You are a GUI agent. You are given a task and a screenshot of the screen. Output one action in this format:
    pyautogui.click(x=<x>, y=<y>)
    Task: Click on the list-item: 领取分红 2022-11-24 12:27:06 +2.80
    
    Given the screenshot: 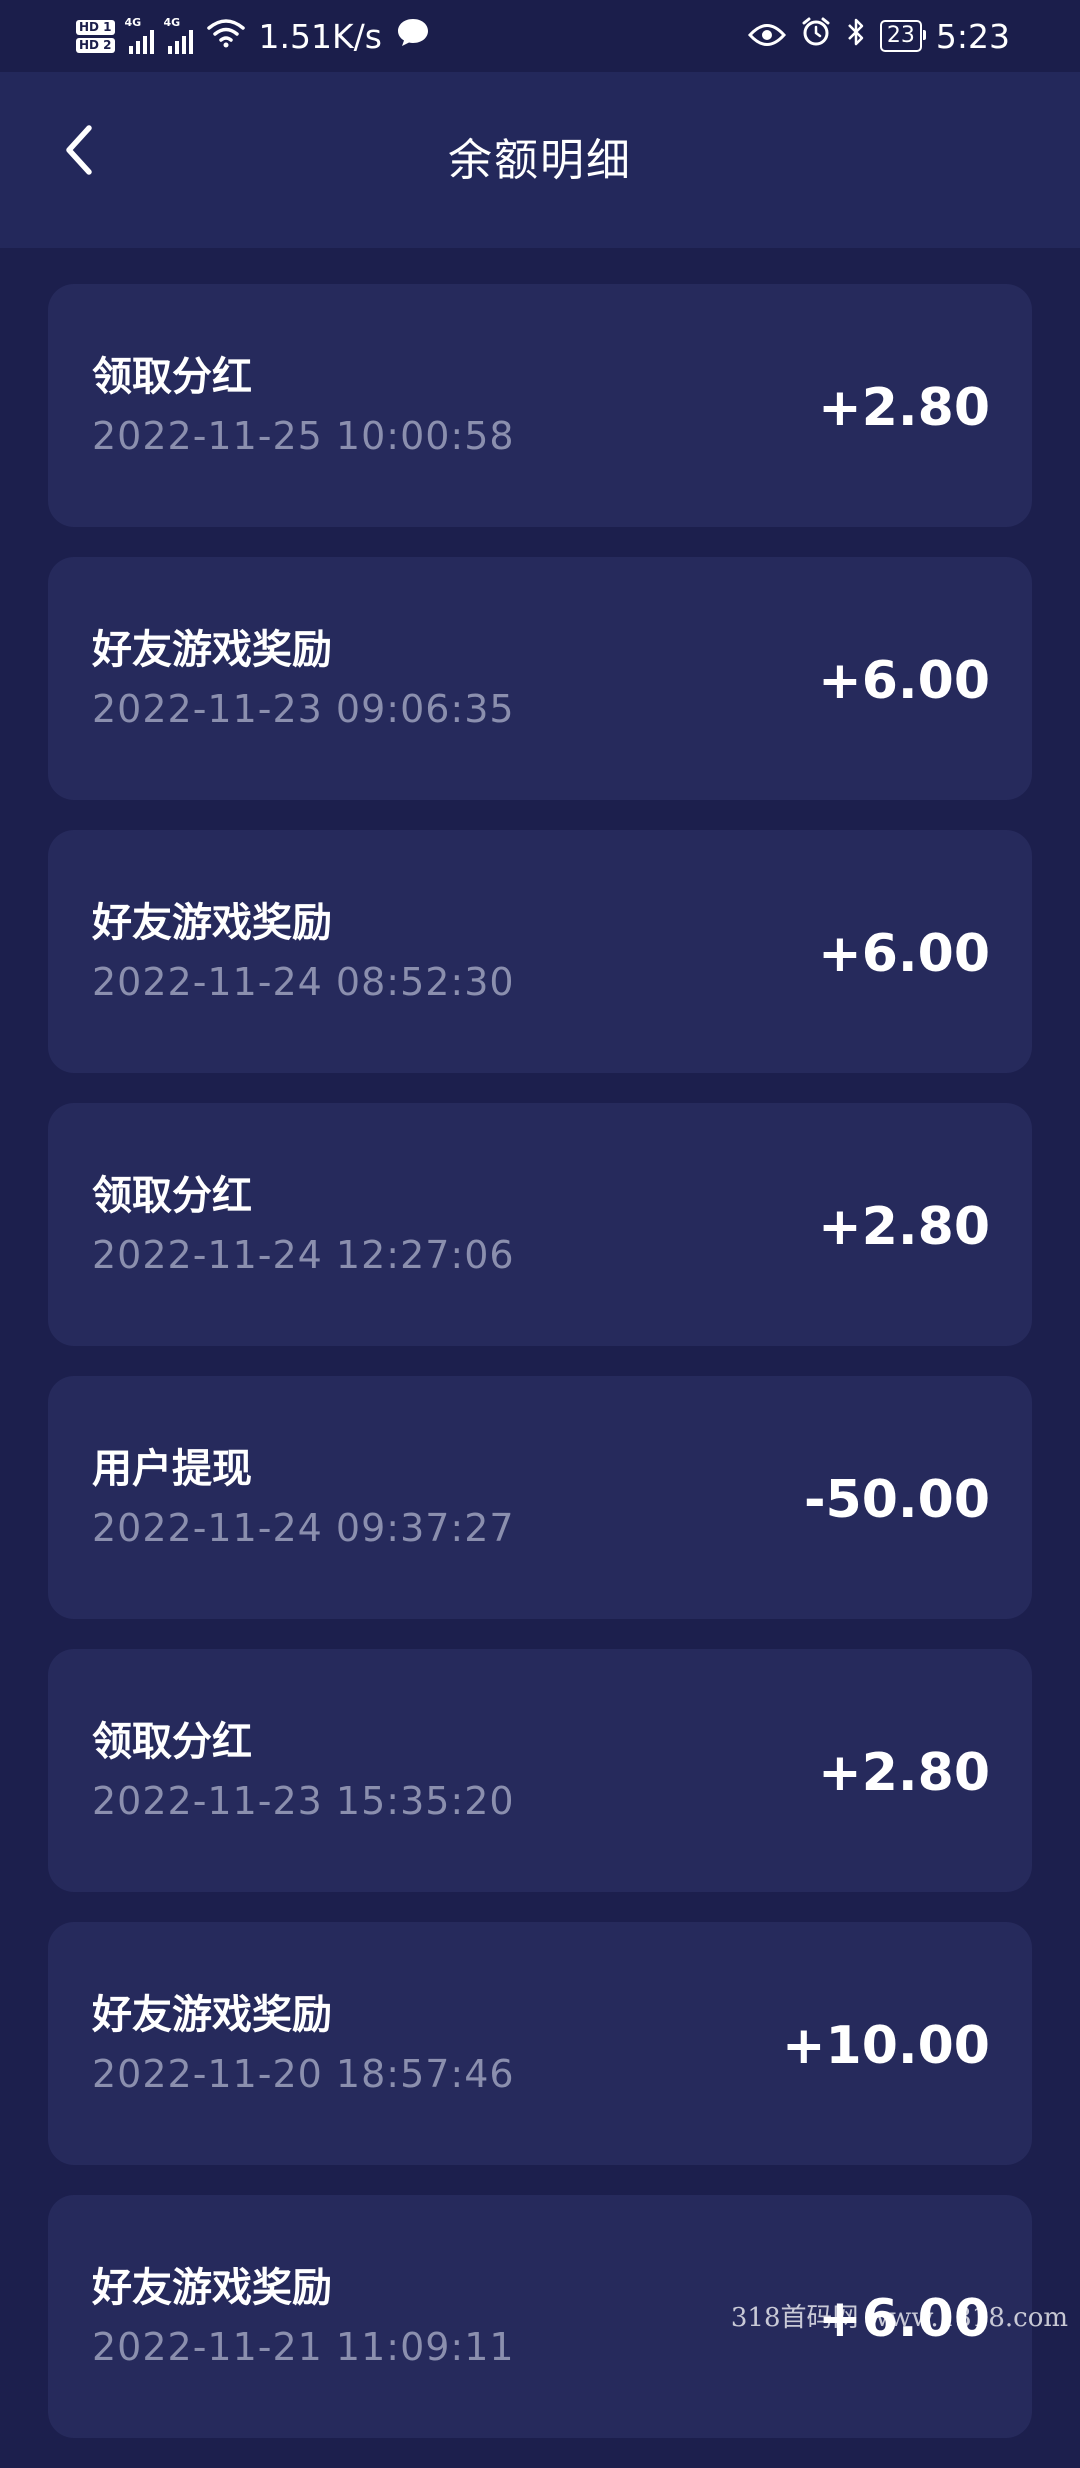 What is the action you would take?
    pyautogui.click(x=540, y=1224)
    